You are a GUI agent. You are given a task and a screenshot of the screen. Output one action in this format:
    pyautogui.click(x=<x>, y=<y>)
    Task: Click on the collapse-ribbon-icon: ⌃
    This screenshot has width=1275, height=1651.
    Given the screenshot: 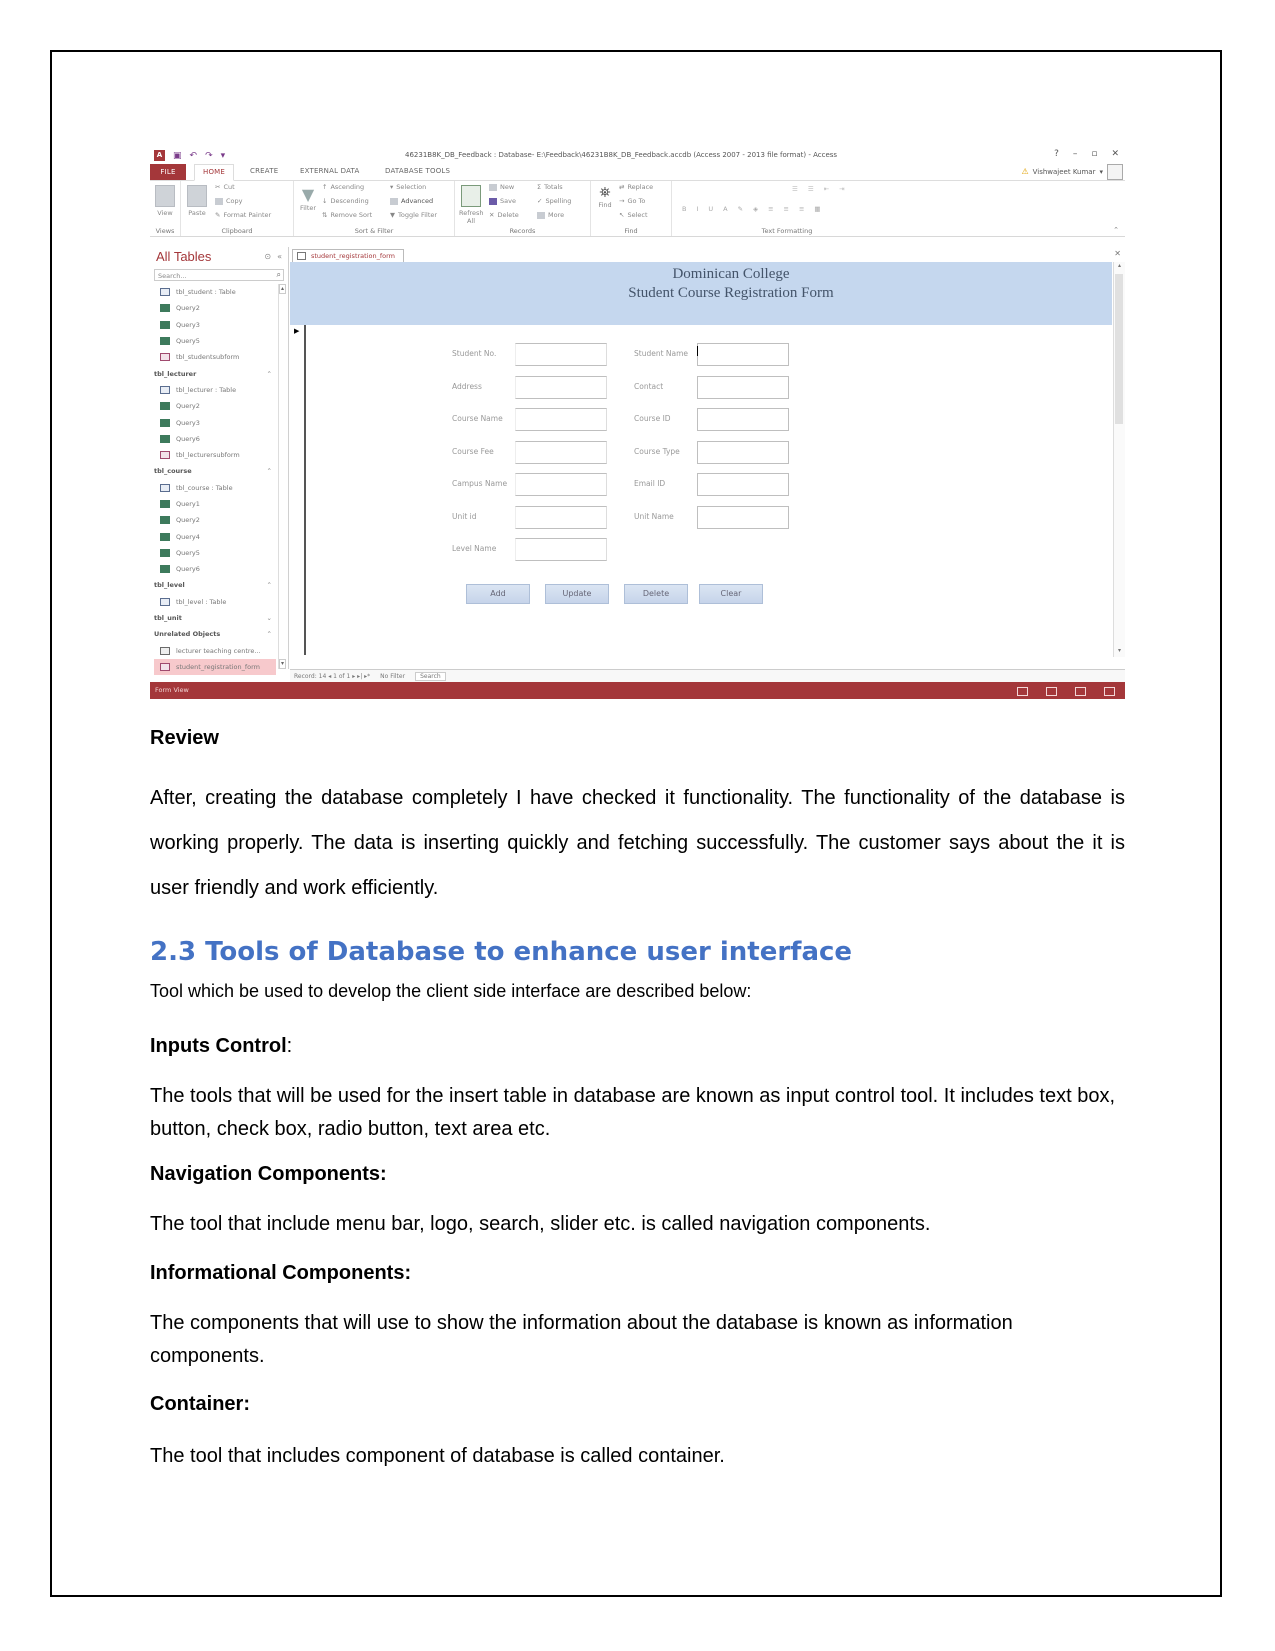 What is the action you would take?
    pyautogui.click(x=1116, y=230)
    